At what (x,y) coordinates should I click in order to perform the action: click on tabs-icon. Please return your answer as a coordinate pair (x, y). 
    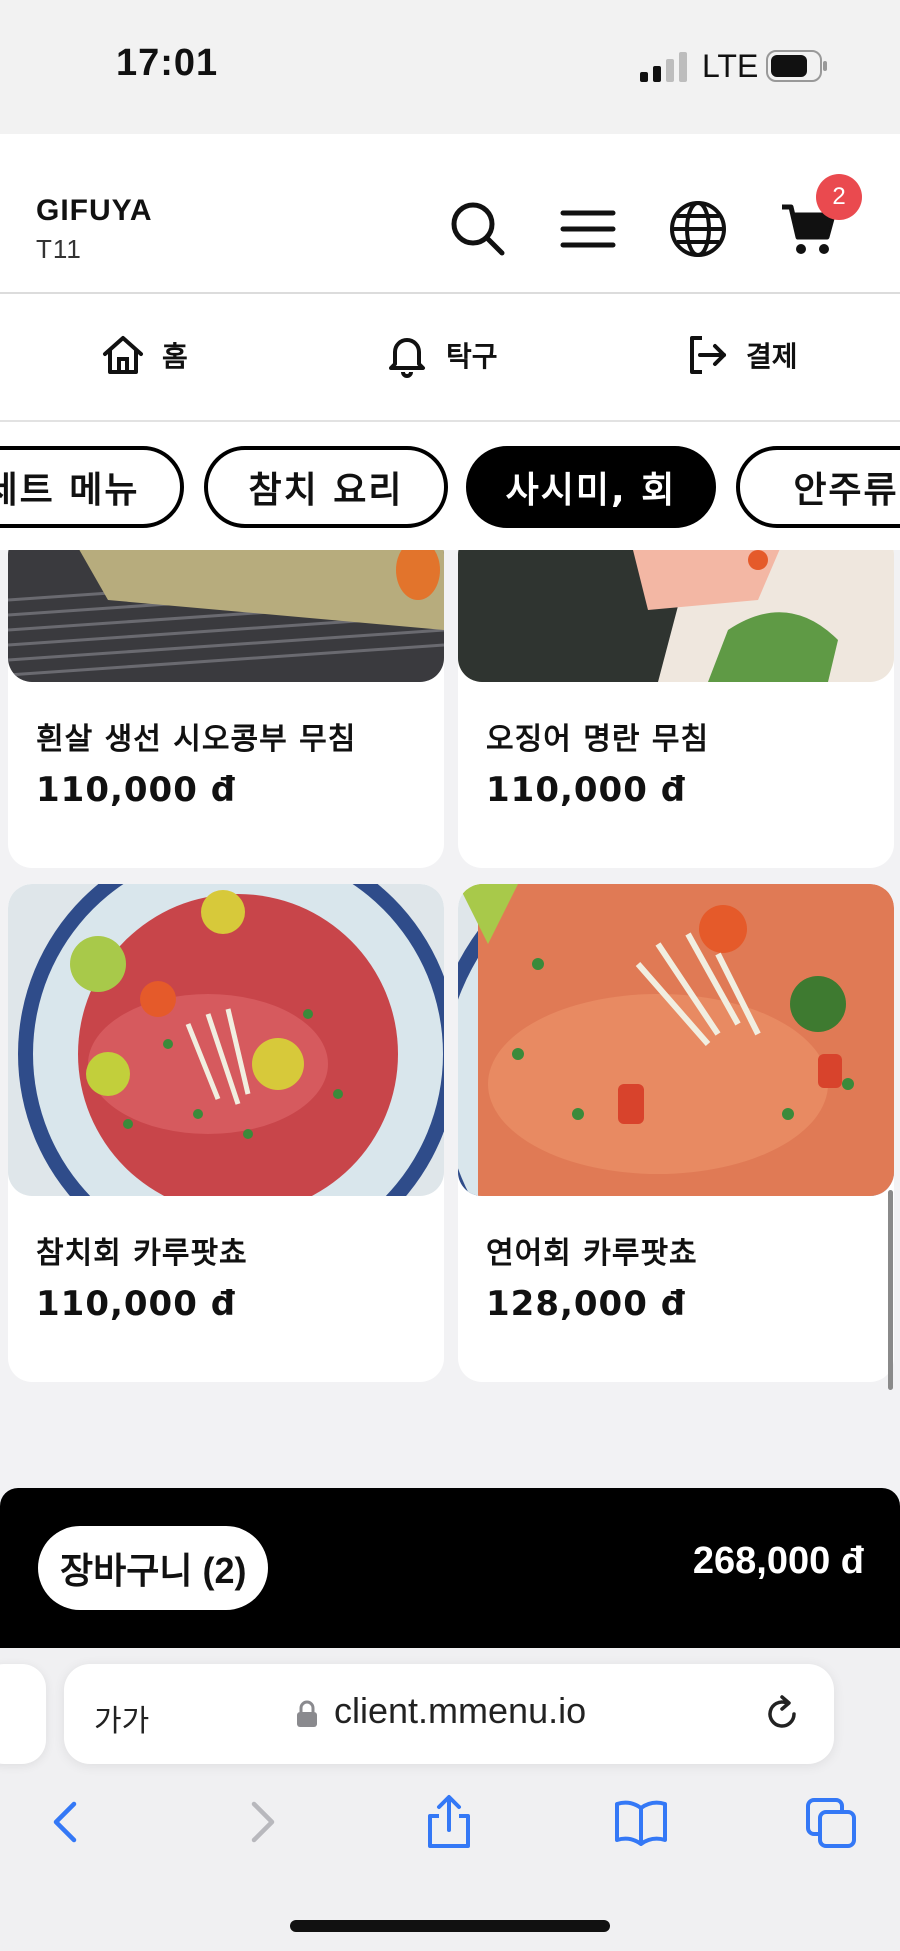
    Looking at the image, I should click on (831, 1822).